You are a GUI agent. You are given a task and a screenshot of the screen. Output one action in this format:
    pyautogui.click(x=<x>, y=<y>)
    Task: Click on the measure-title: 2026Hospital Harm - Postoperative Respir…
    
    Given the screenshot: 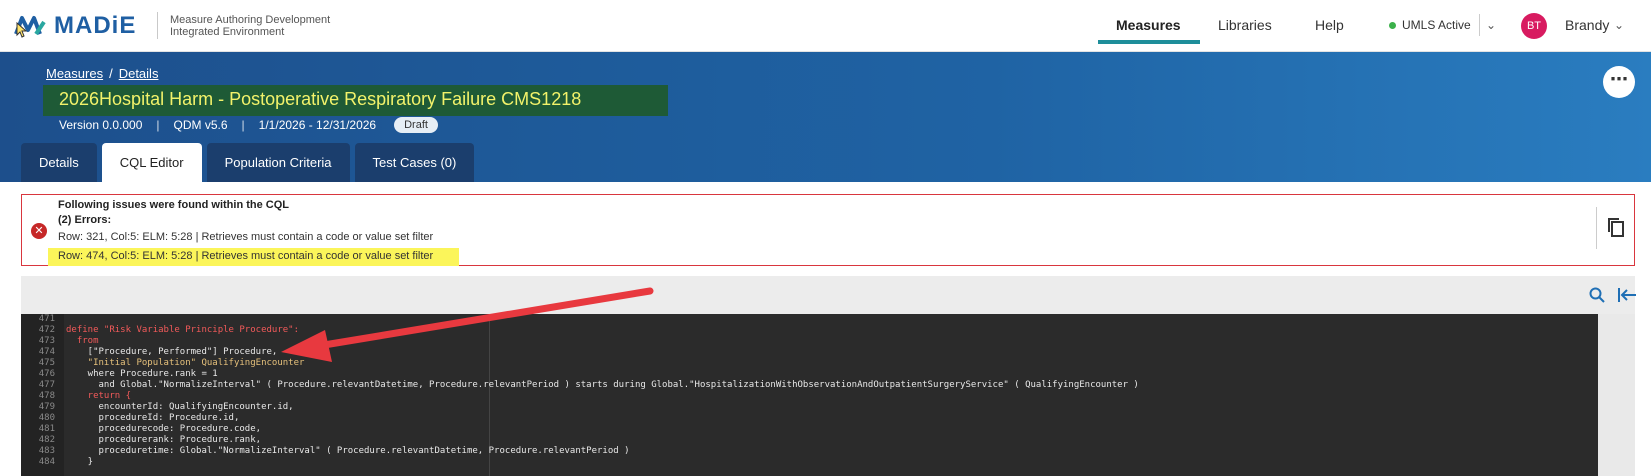 What is the action you would take?
    pyautogui.click(x=320, y=99)
    